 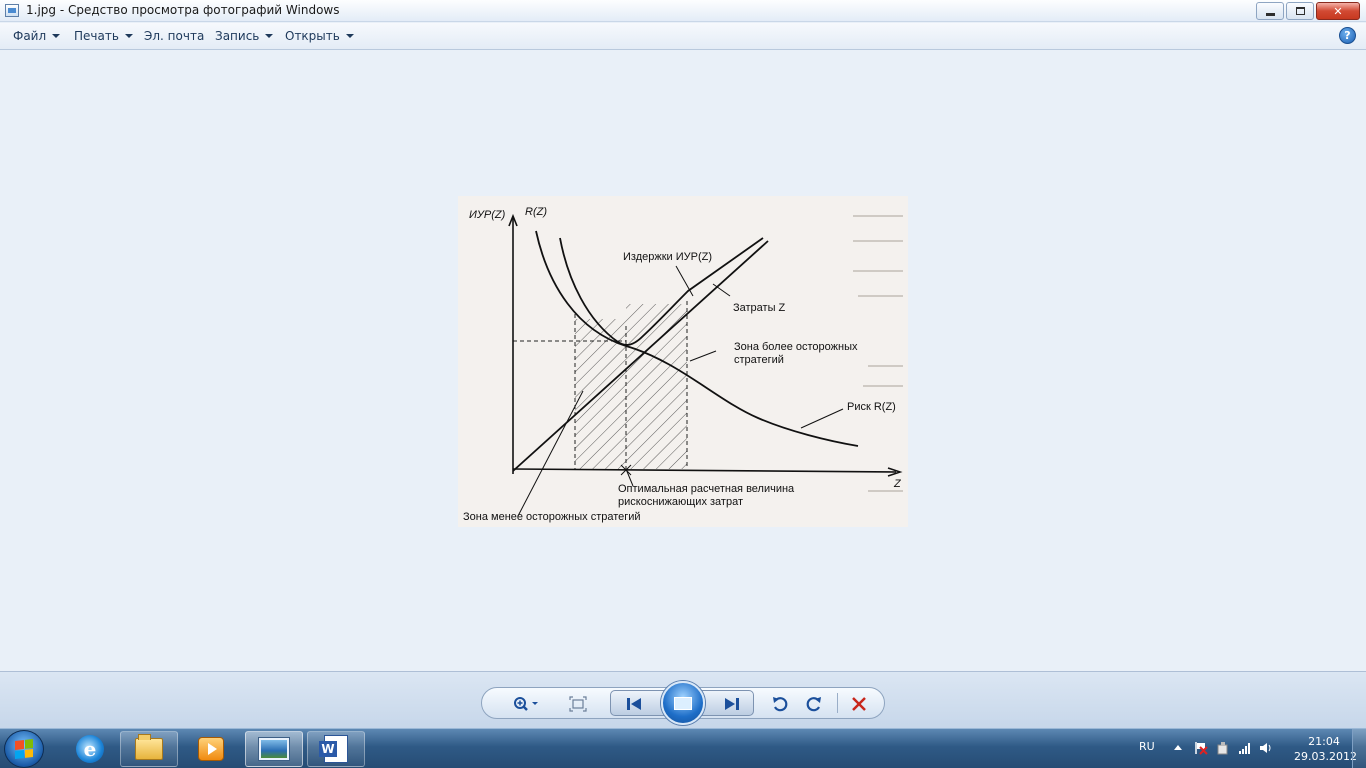 I want to click on menu-print: Печать, so click(x=103, y=36).